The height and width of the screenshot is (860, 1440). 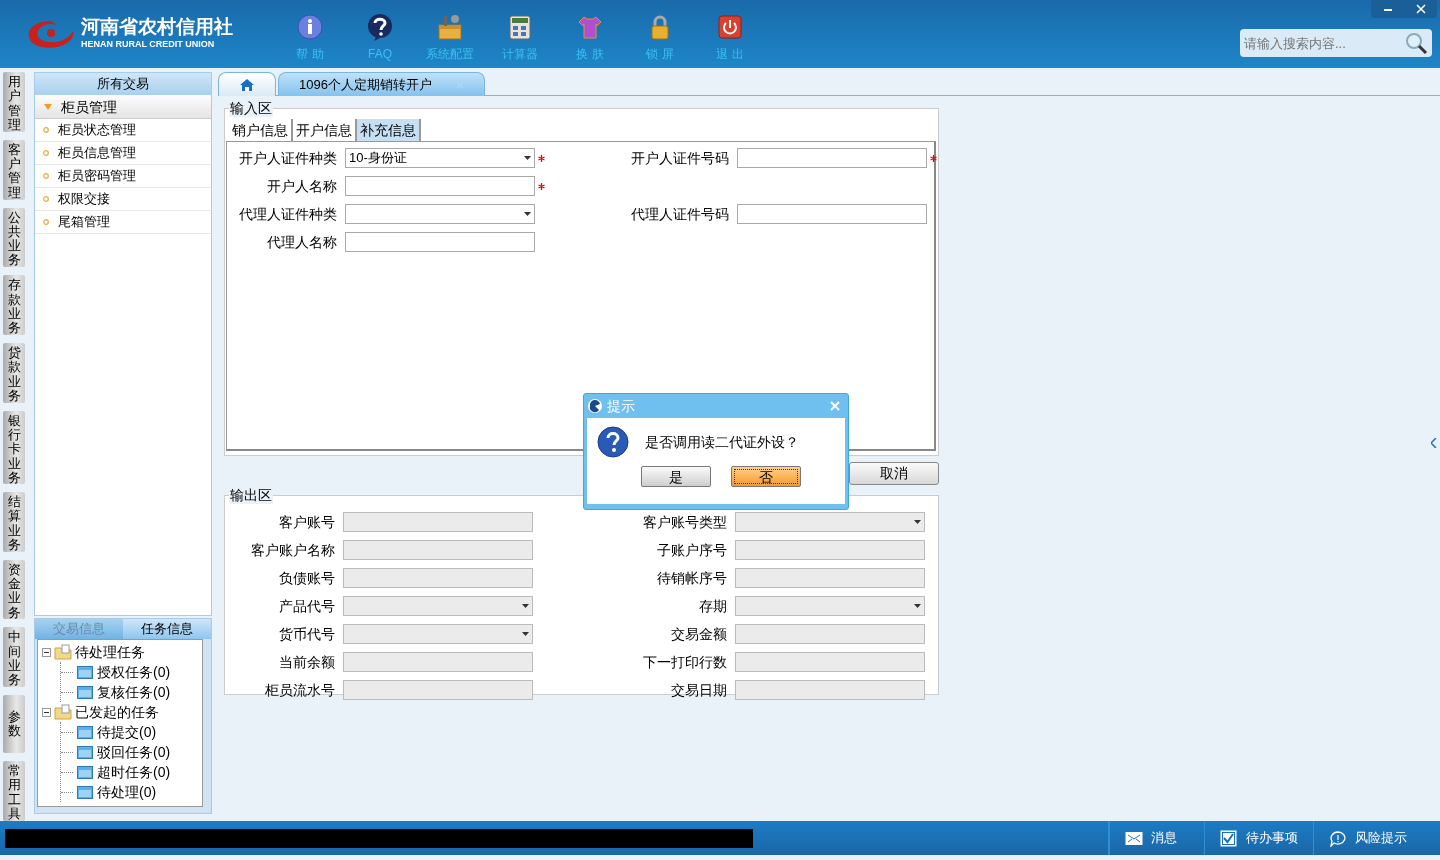 What do you see at coordinates (288, 158) in the screenshot?
I see `field-label: 开户人证件种类` at bounding box center [288, 158].